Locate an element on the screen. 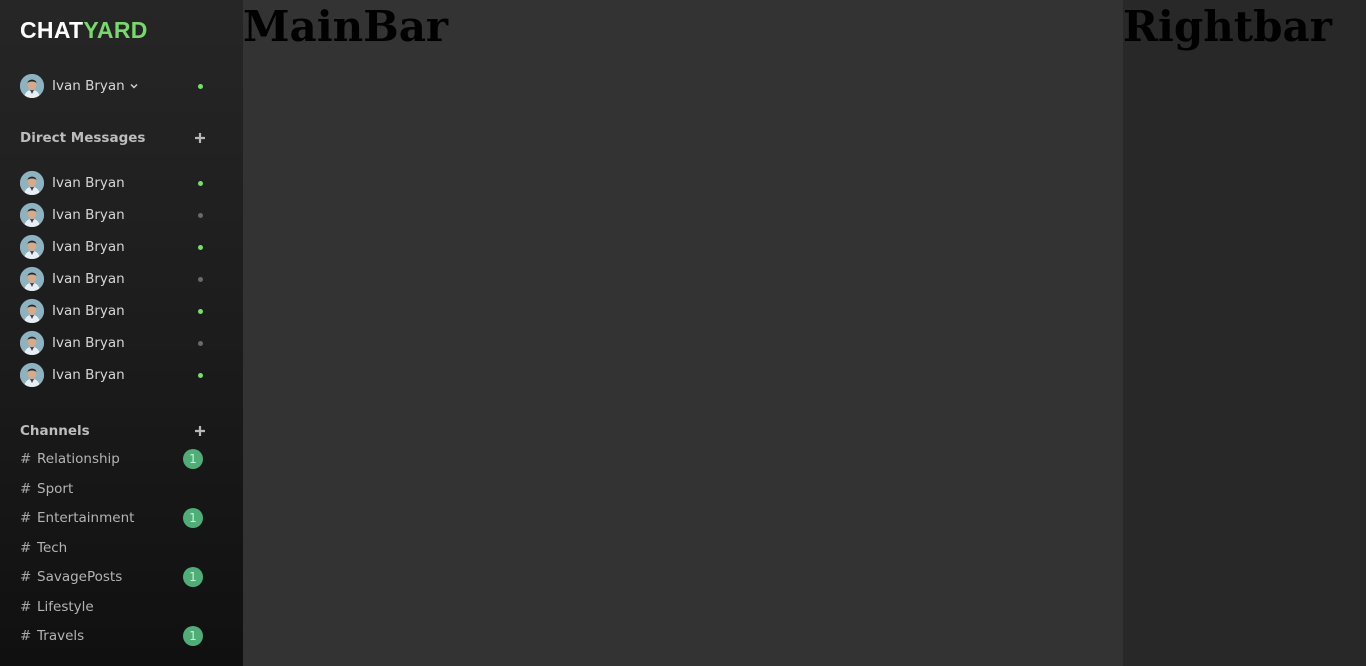 The image size is (1366, 666). channels-title: Channels is located at coordinates (55, 431).